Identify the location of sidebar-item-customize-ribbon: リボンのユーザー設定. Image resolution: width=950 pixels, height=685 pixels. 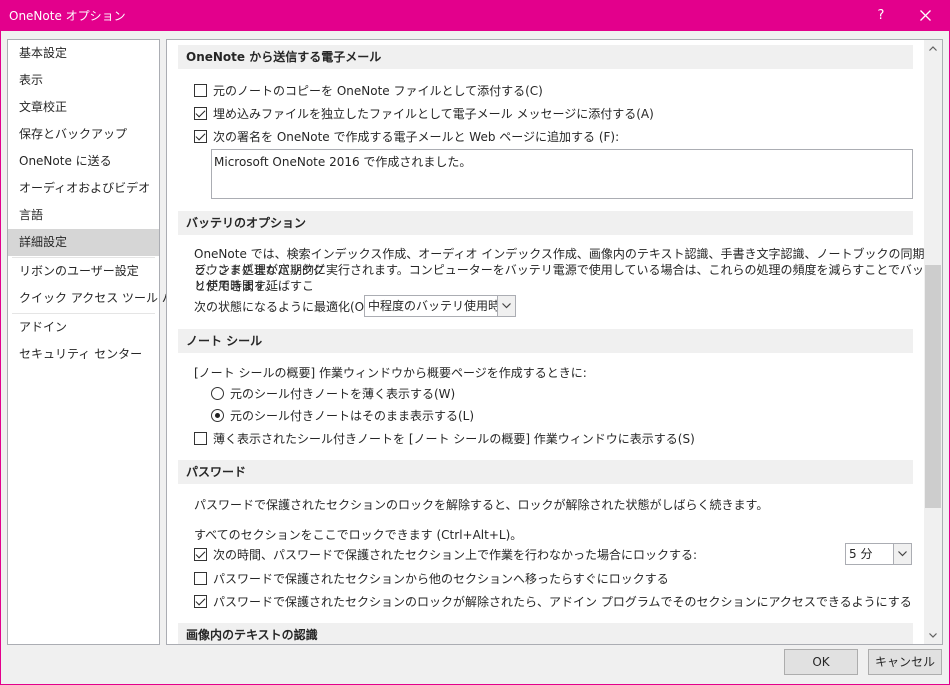
(83, 271).